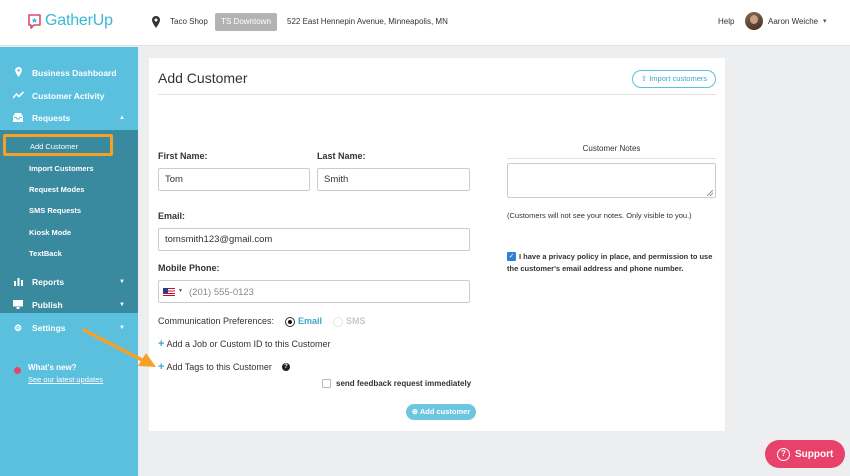 Image resolution: width=850 pixels, height=476 pixels. Describe the element at coordinates (69, 282) in the screenshot. I see `sidebar-item-reports: Reports ▼` at that location.